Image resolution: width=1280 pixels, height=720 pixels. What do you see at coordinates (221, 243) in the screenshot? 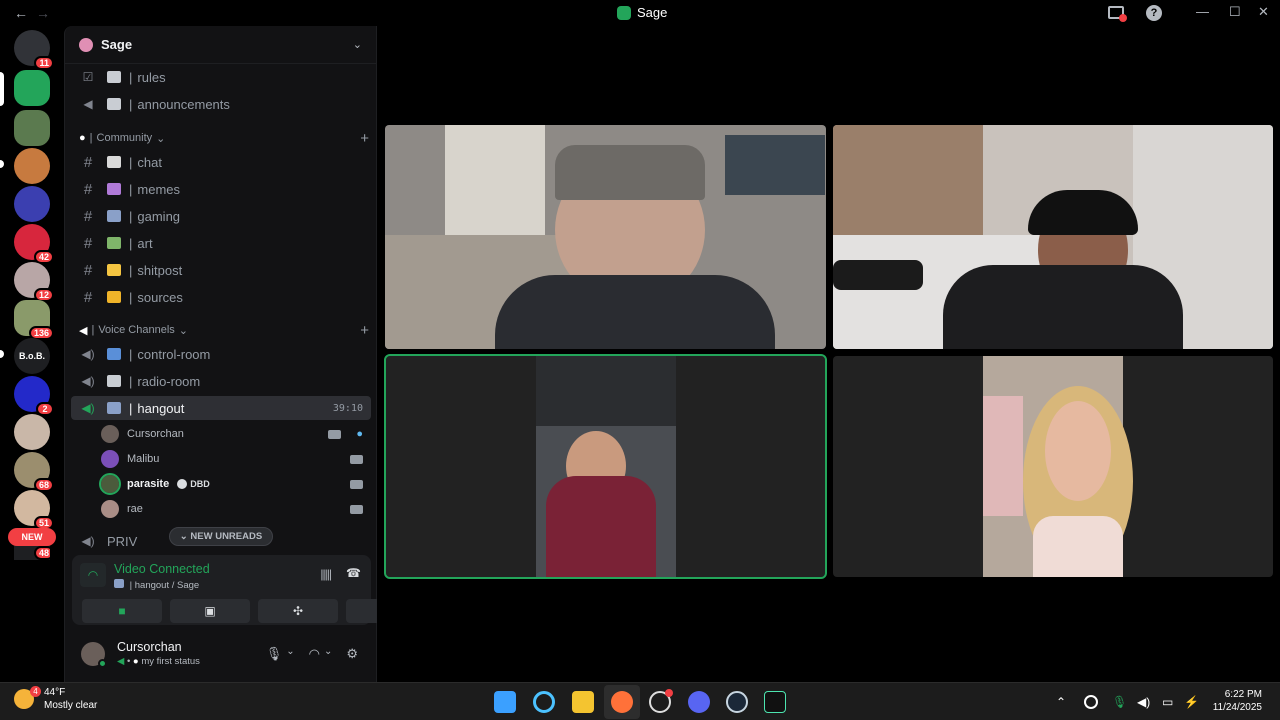
I see `channel-art: # | art` at bounding box center [221, 243].